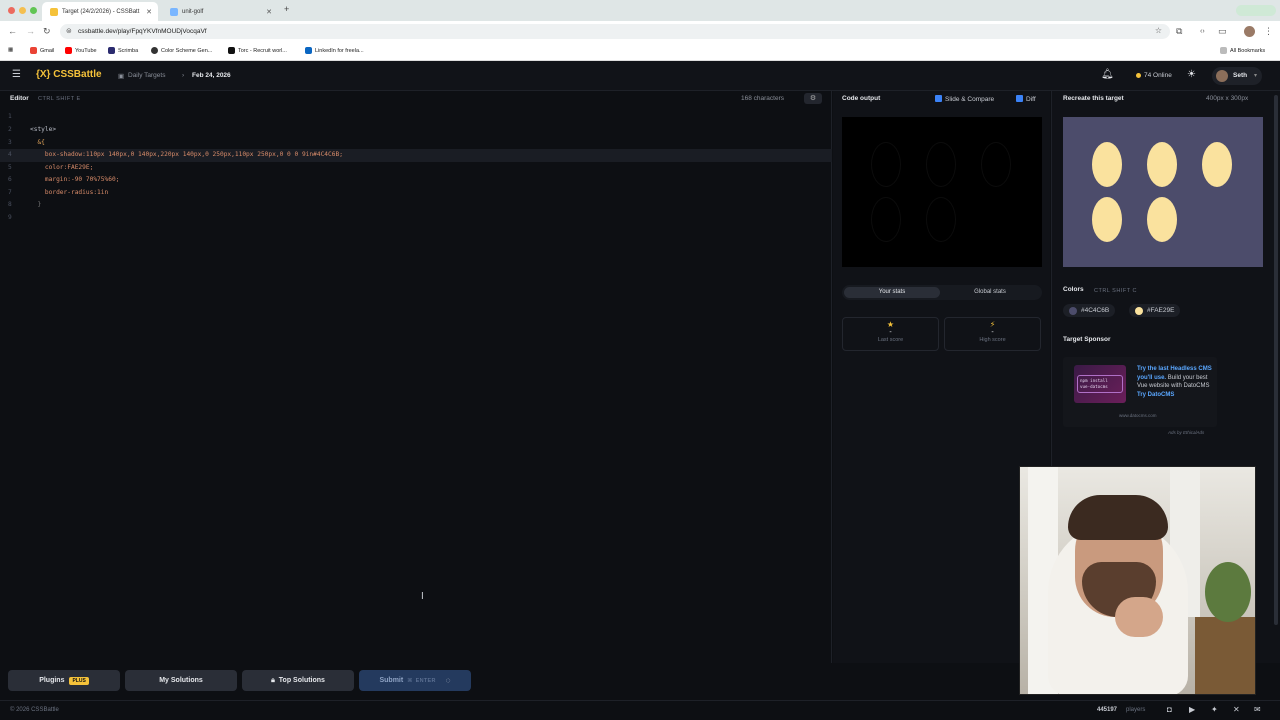 The width and height of the screenshot is (1280, 720). What do you see at coordinates (1236, 709) in the screenshot?
I see `x-twitter-icon: ✕` at bounding box center [1236, 709].